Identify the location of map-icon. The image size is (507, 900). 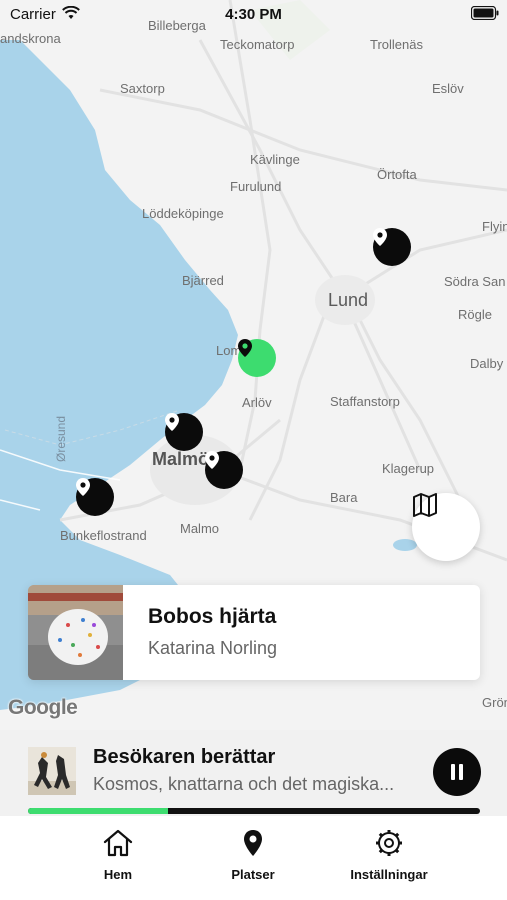
(425, 505).